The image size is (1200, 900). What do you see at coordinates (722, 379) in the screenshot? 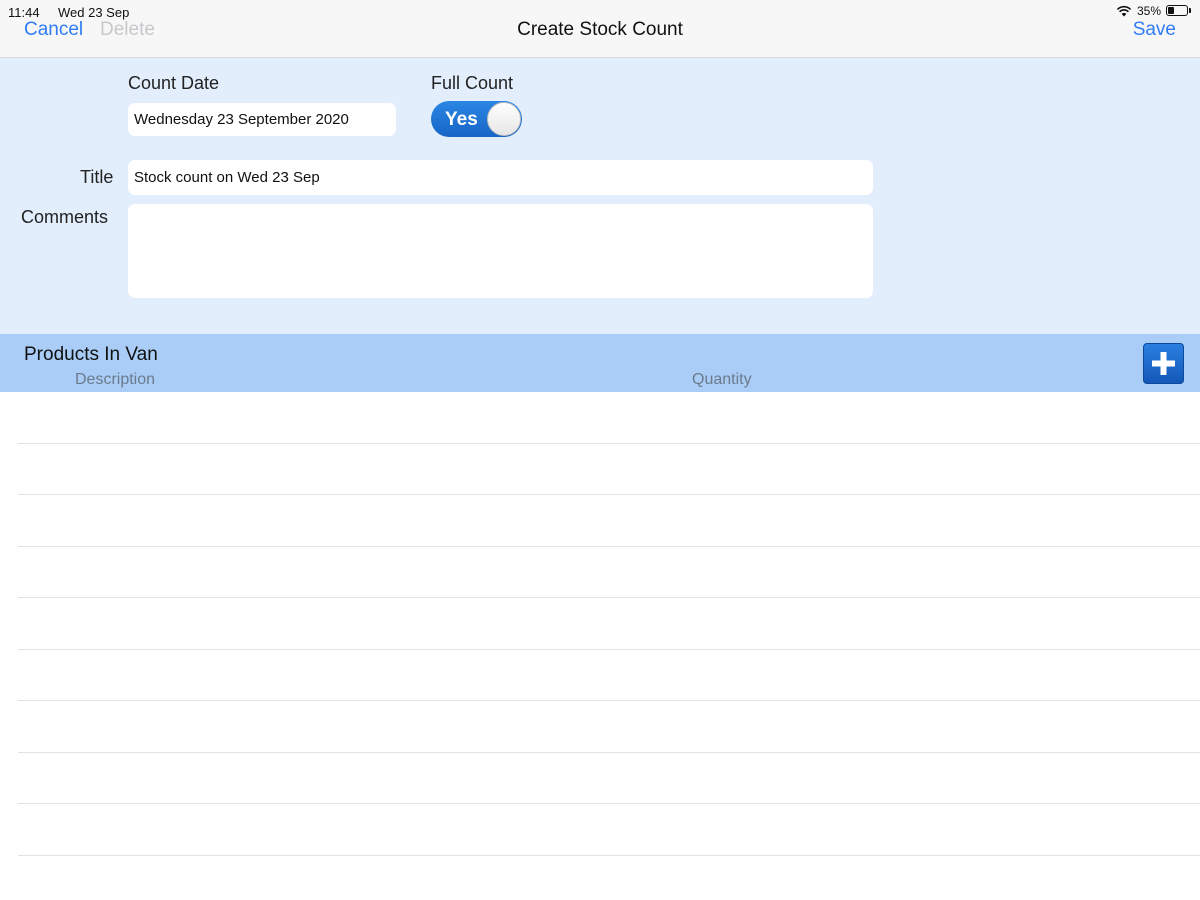
I see `quantity-column-header: Quantity` at bounding box center [722, 379].